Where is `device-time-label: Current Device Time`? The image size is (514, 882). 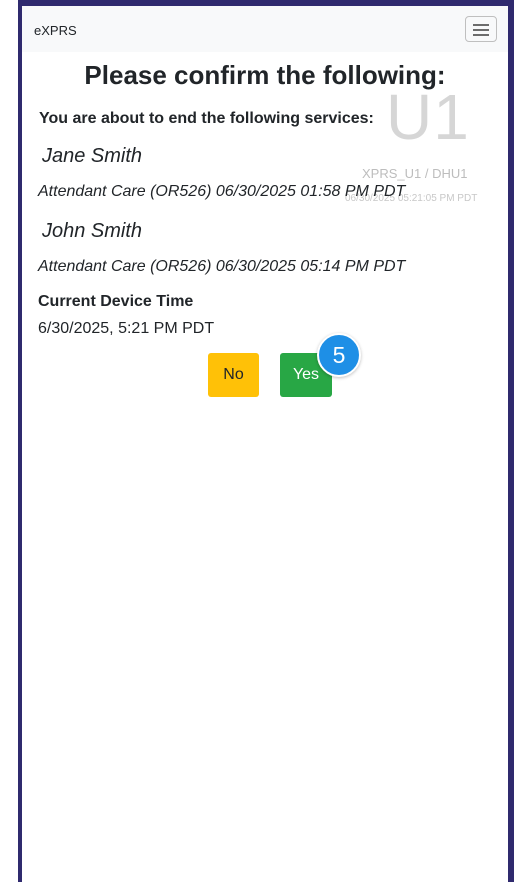
device-time-label: Current Device Time is located at coordinates (116, 301).